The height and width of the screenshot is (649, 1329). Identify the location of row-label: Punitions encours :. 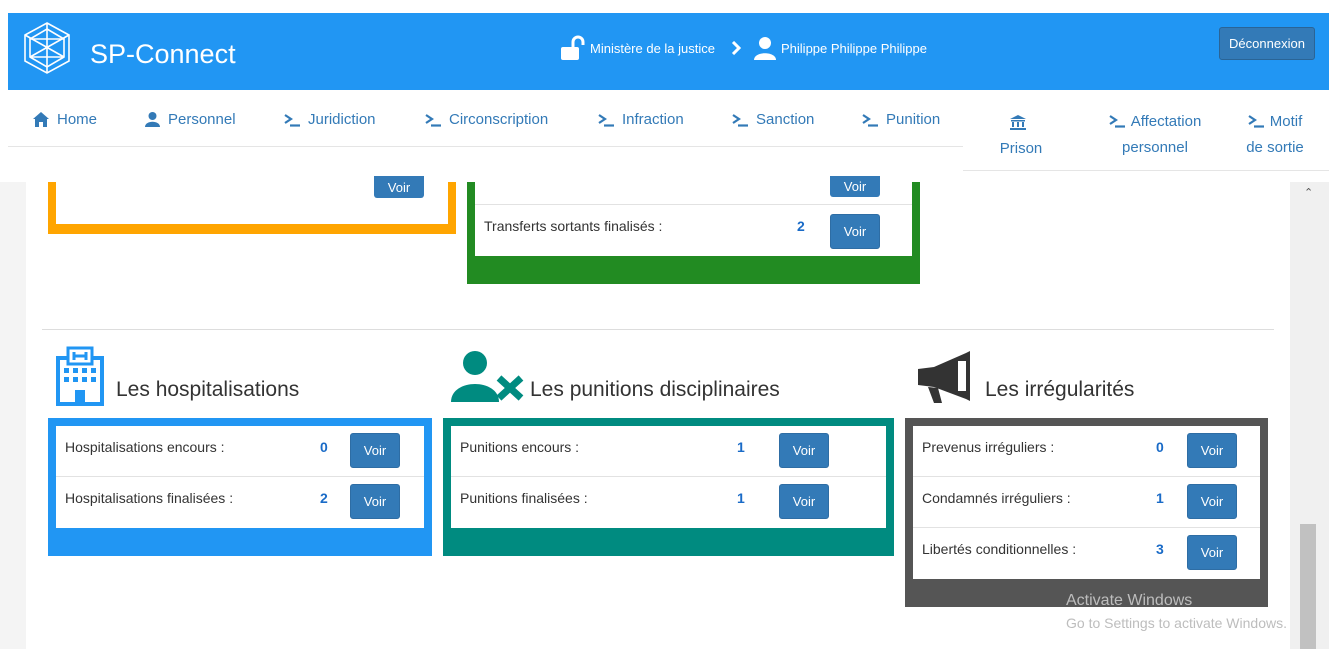
(520, 447).